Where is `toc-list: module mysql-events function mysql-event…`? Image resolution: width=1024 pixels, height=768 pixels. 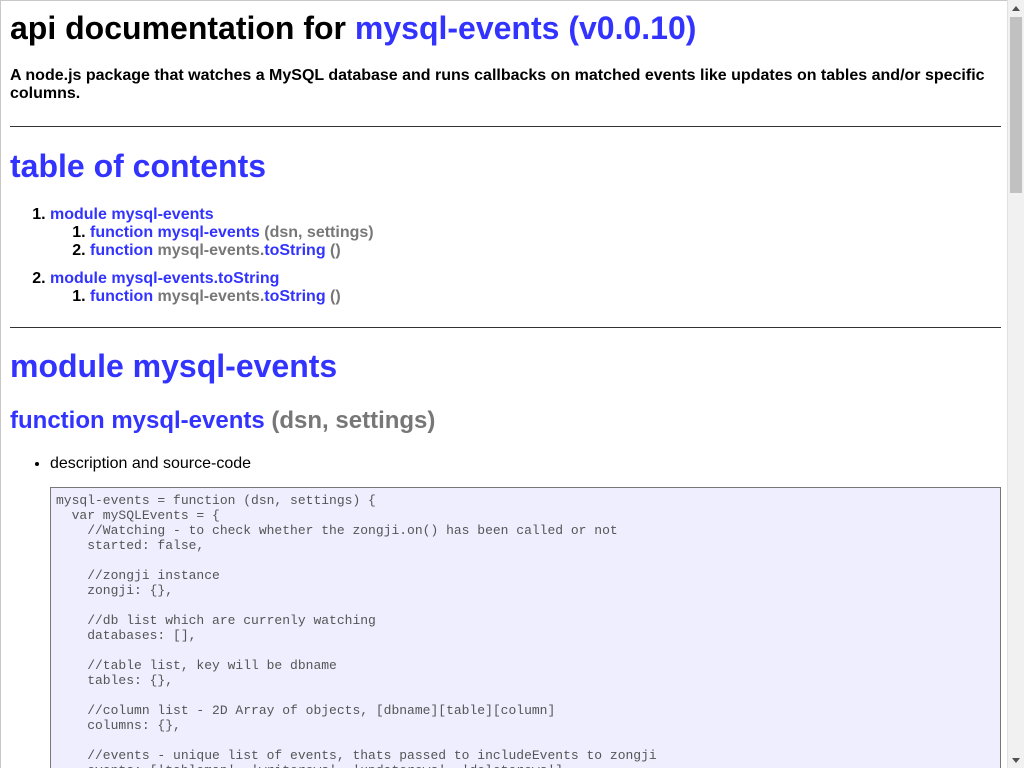 toc-list: module mysql-events function mysql-event… is located at coordinates (192, 261).